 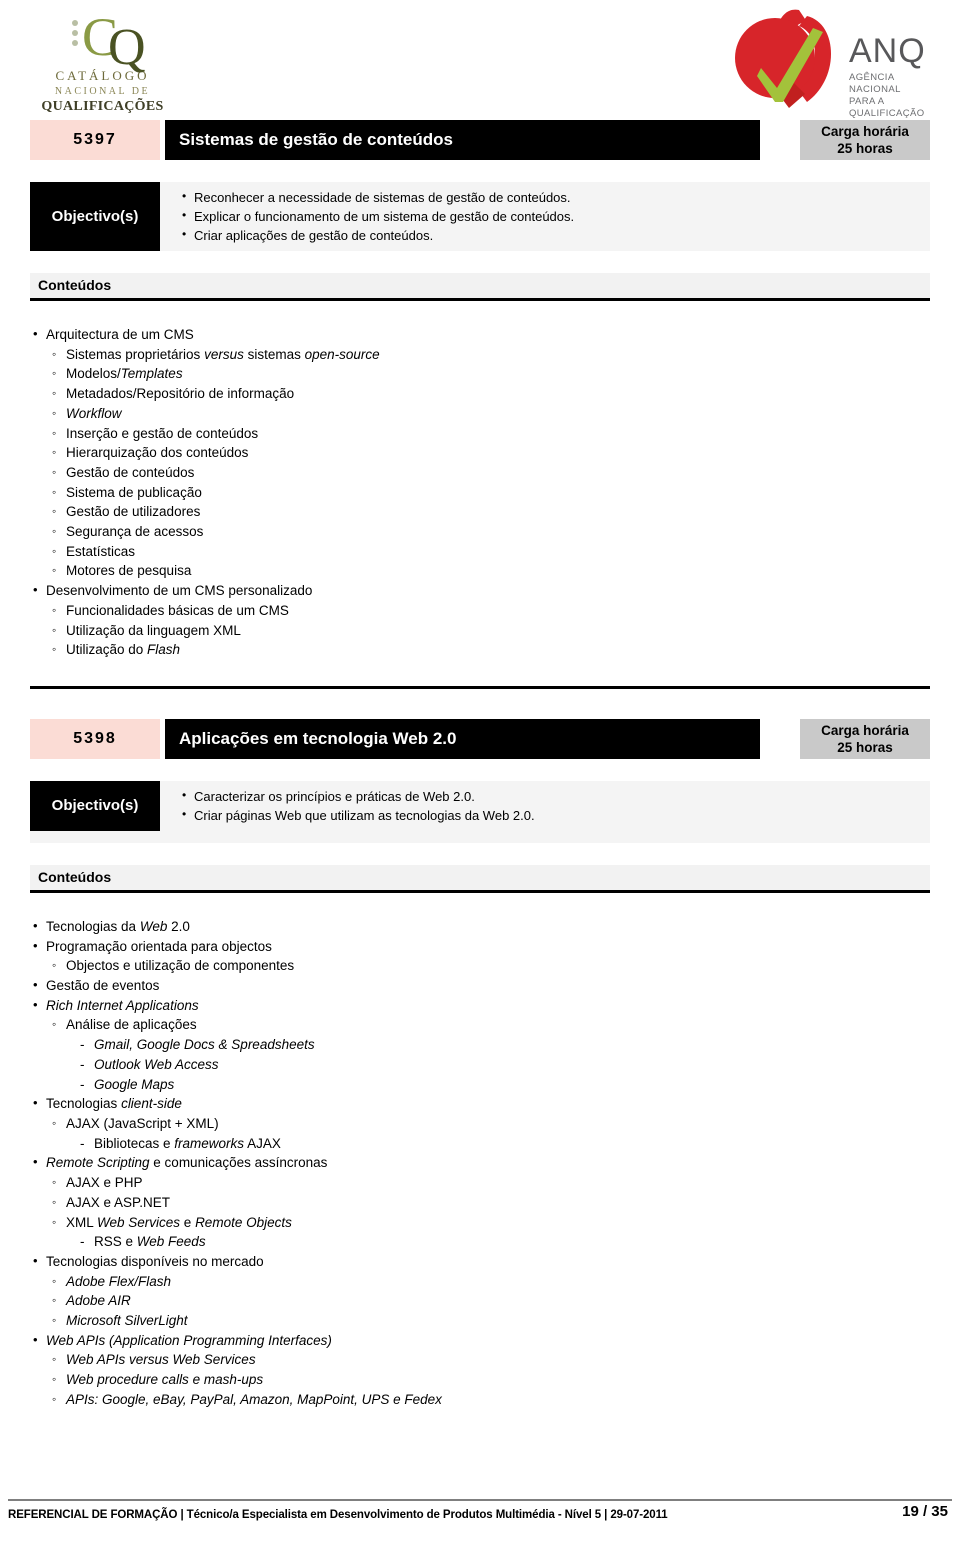 I want to click on contents-item-level-1: Rich Internet Applications, so click(x=480, y=1005).